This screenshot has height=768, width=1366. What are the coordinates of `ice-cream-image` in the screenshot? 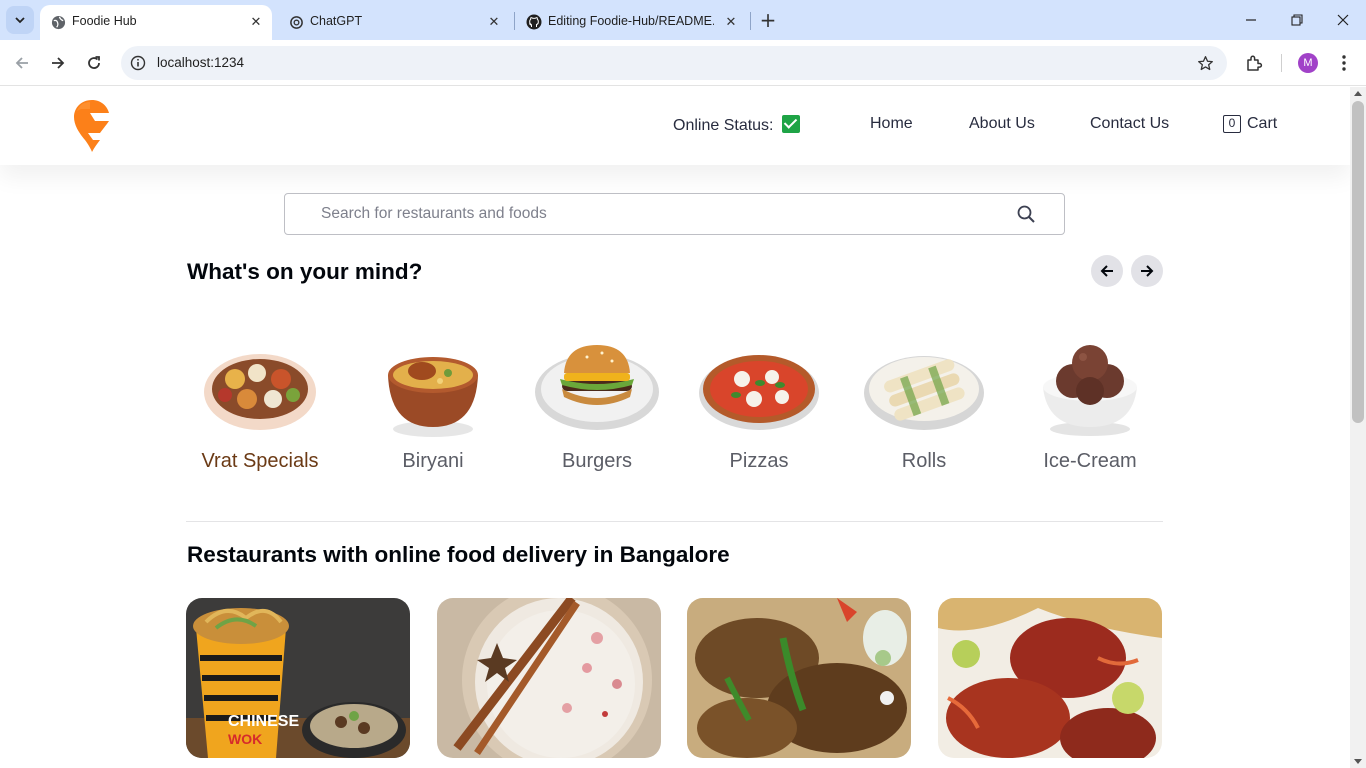 It's located at (1090, 389).